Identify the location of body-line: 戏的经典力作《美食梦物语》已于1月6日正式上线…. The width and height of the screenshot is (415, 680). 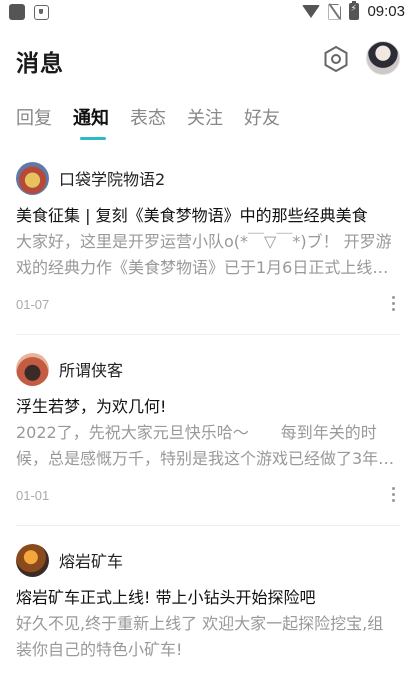
(202, 267).